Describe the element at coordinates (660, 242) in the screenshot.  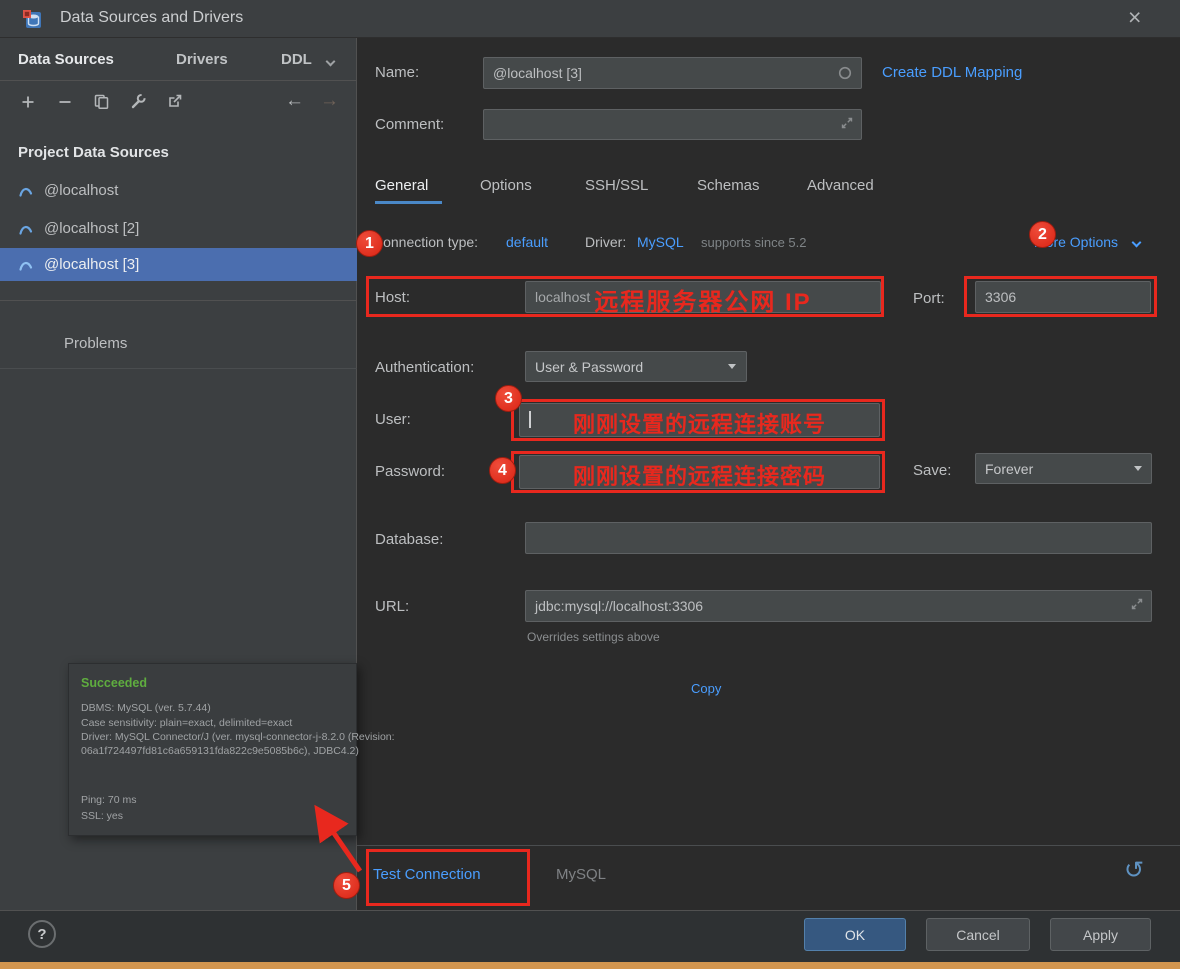
I see `driver-value-link: MySQL` at that location.